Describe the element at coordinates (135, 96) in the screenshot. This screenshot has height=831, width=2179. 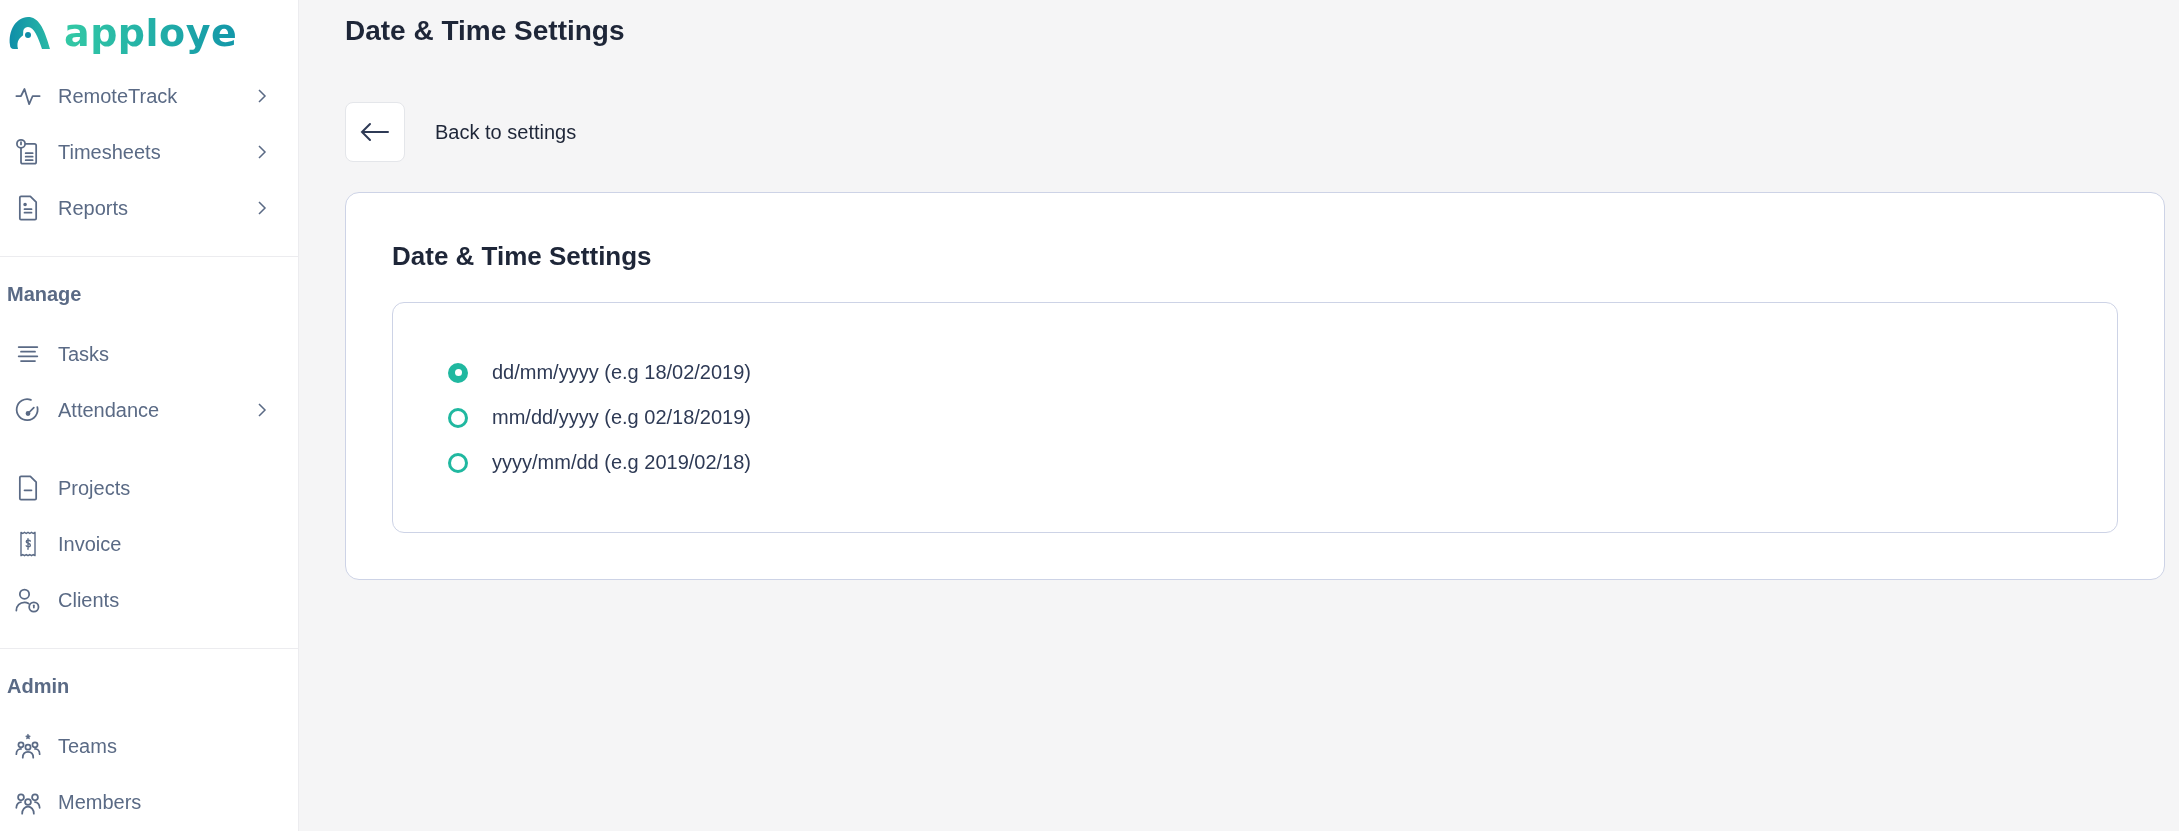
I see `nav-item: RemoteTrack` at that location.